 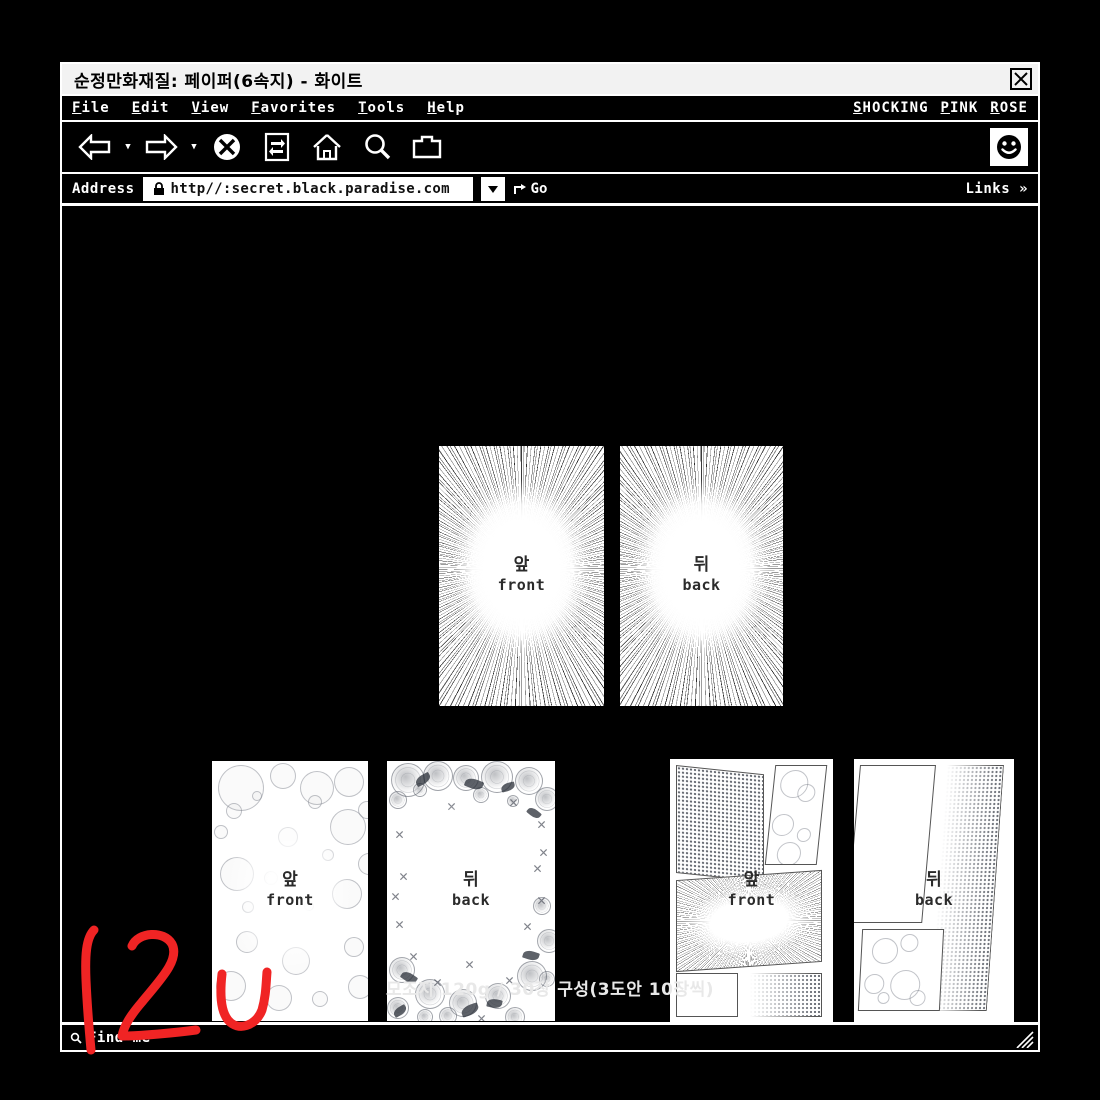 What do you see at coordinates (1009, 147) in the screenshot?
I see `smiley-face-icon` at bounding box center [1009, 147].